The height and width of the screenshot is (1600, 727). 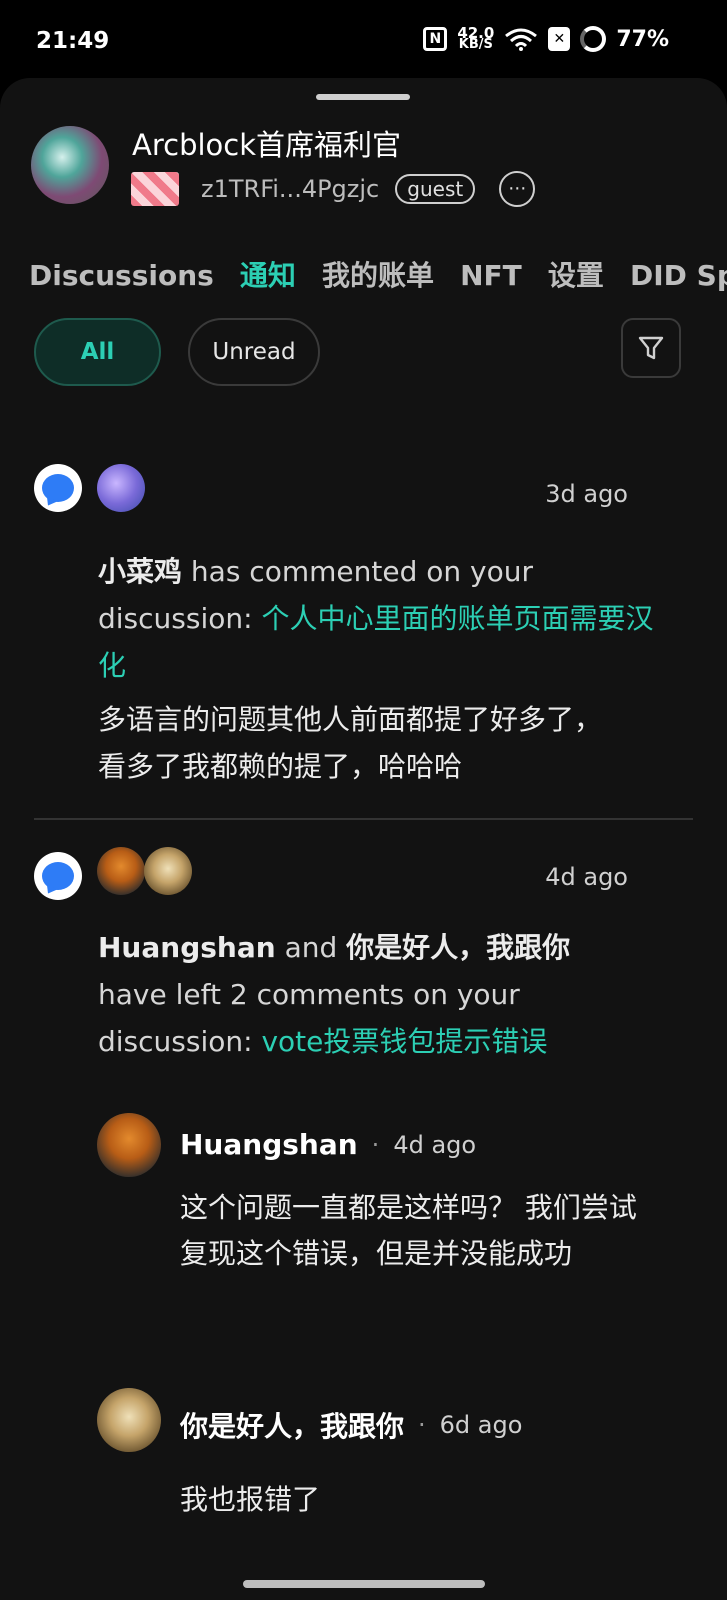 I want to click on sheet-grab-handle, so click(x=363, y=97).